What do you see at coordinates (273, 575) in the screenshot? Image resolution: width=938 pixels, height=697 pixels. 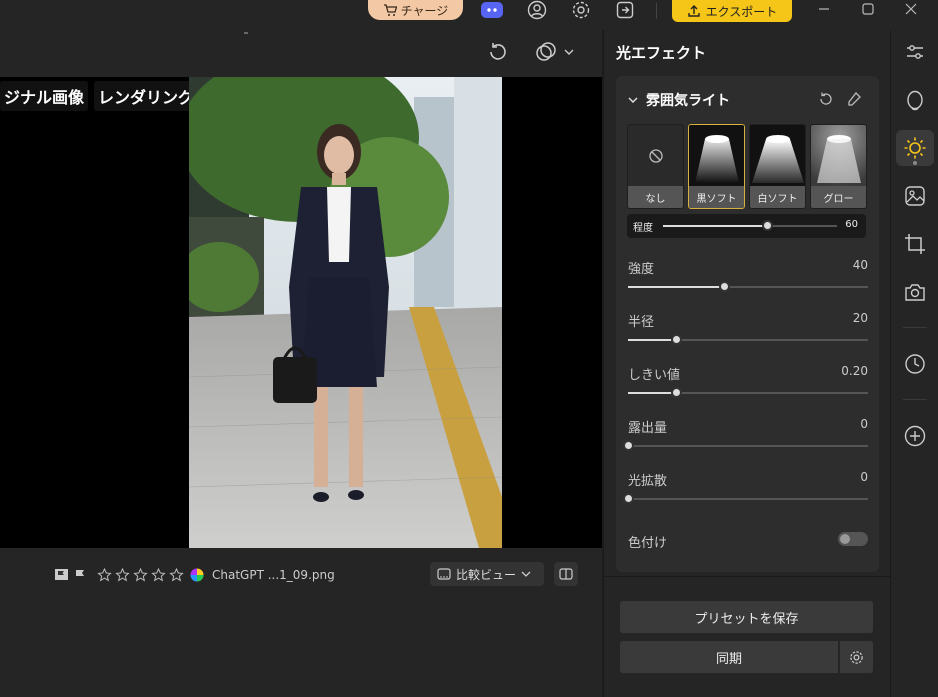 I see `filename: ChatGPT ...1_09.png` at bounding box center [273, 575].